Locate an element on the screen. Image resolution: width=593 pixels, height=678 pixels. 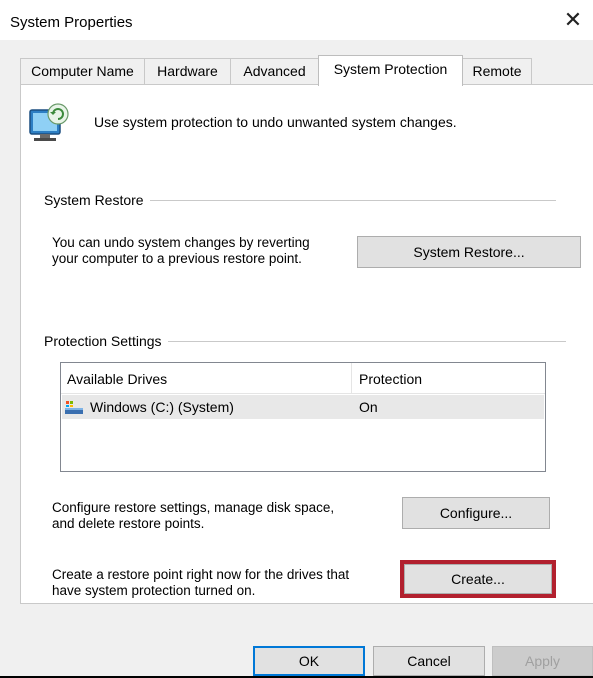
cancel-button: Cancel is located at coordinates (429, 661).